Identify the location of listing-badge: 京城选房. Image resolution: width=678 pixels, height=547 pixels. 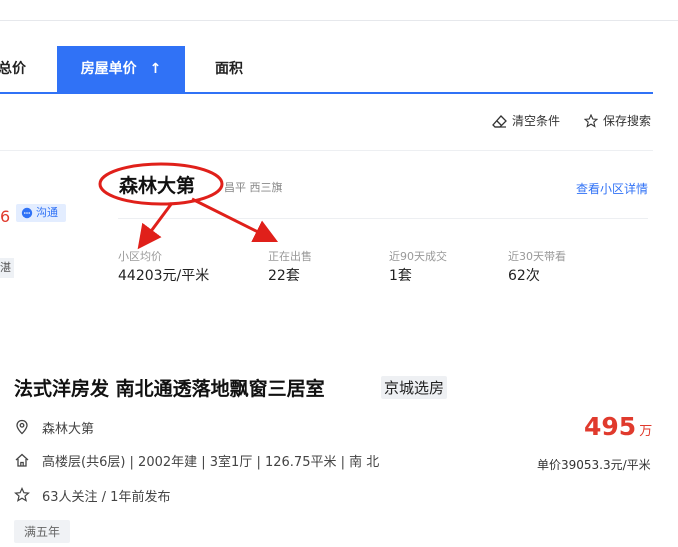
(414, 387).